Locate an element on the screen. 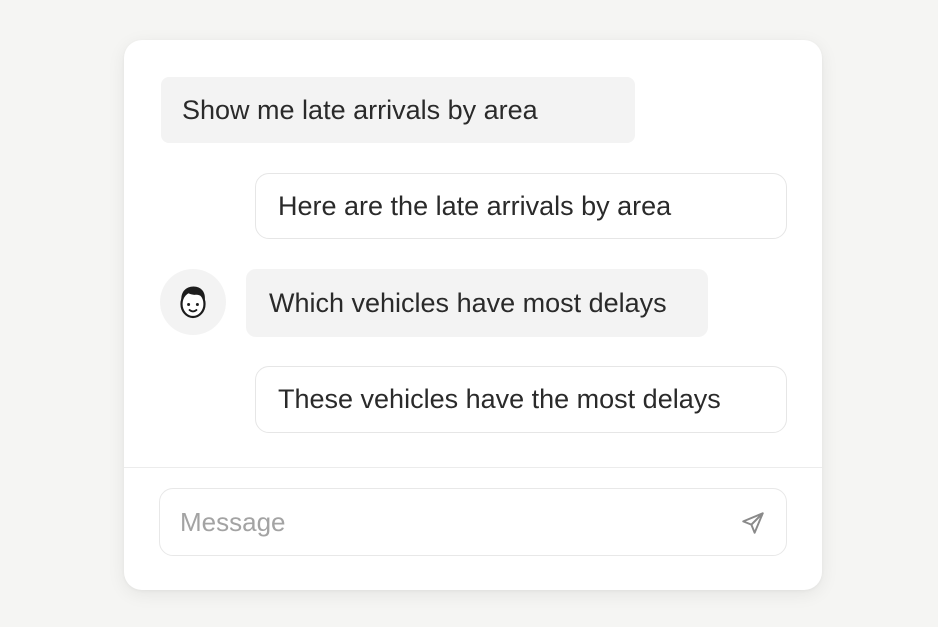 The height and width of the screenshot is (627, 938). user-message-bubble: Which vehicles have most delays is located at coordinates (477, 303).